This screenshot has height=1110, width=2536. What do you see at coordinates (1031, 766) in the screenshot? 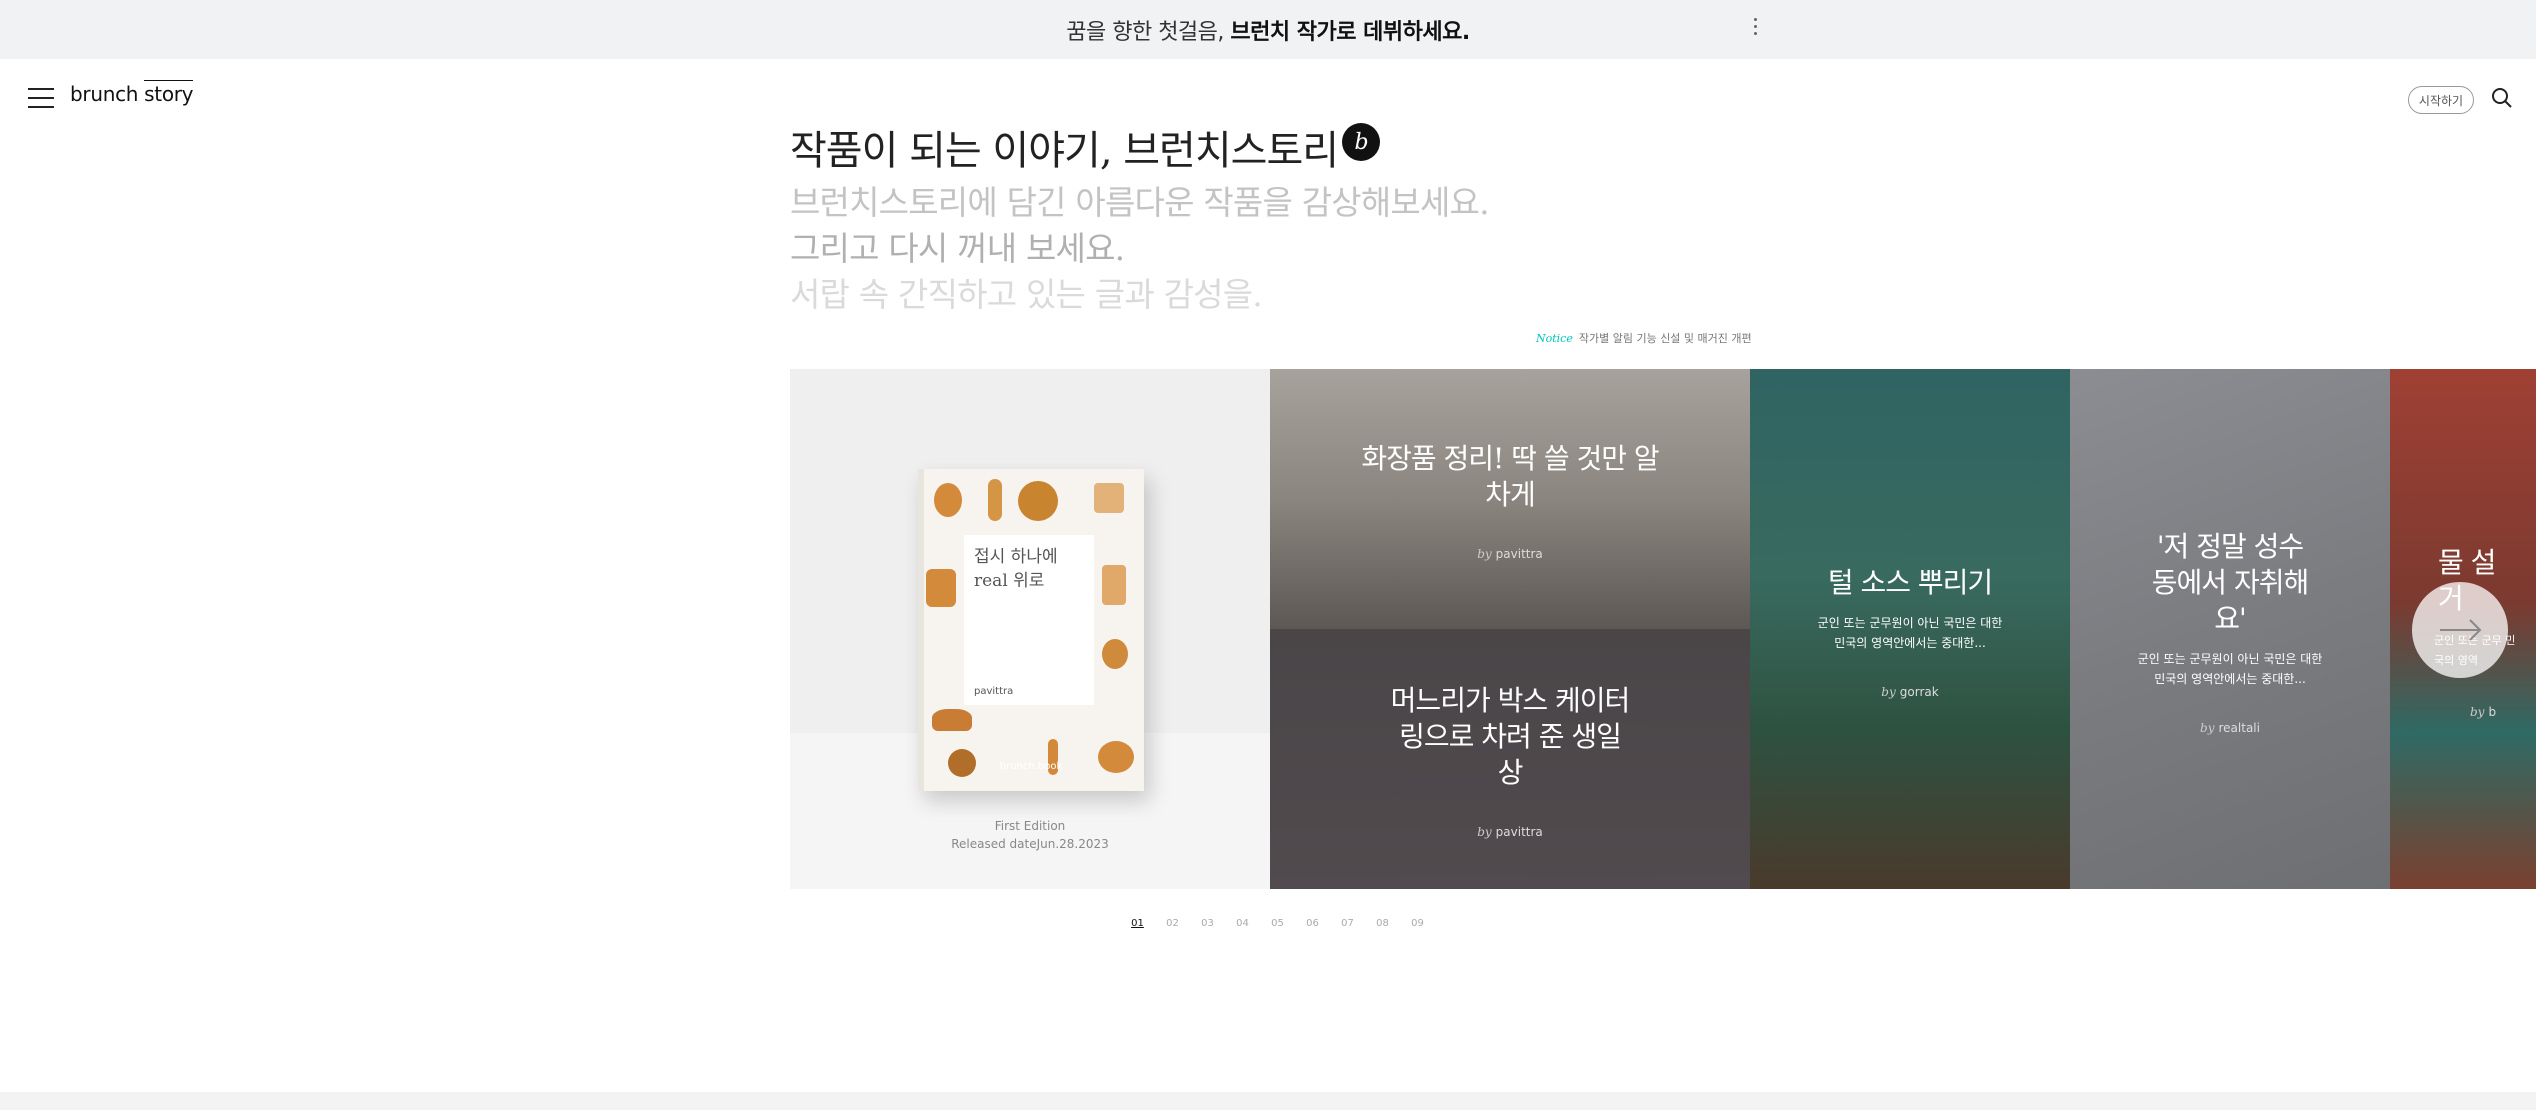
I see `book-brand: brunch book` at bounding box center [1031, 766].